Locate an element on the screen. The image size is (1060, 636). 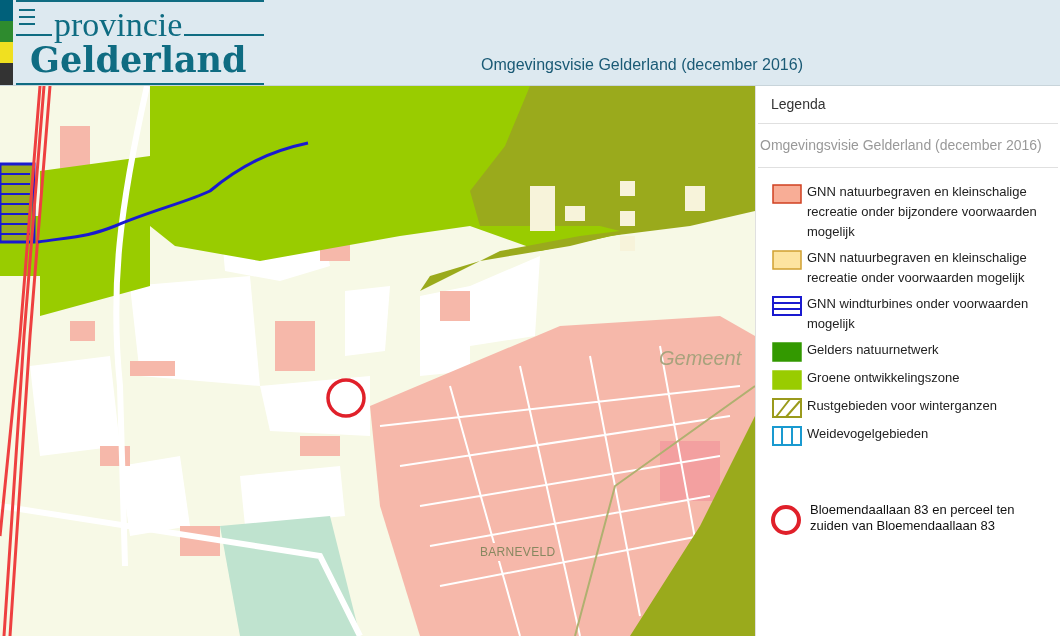
legend-label: Weidevogelgebieden is located at coordinates (868, 434).